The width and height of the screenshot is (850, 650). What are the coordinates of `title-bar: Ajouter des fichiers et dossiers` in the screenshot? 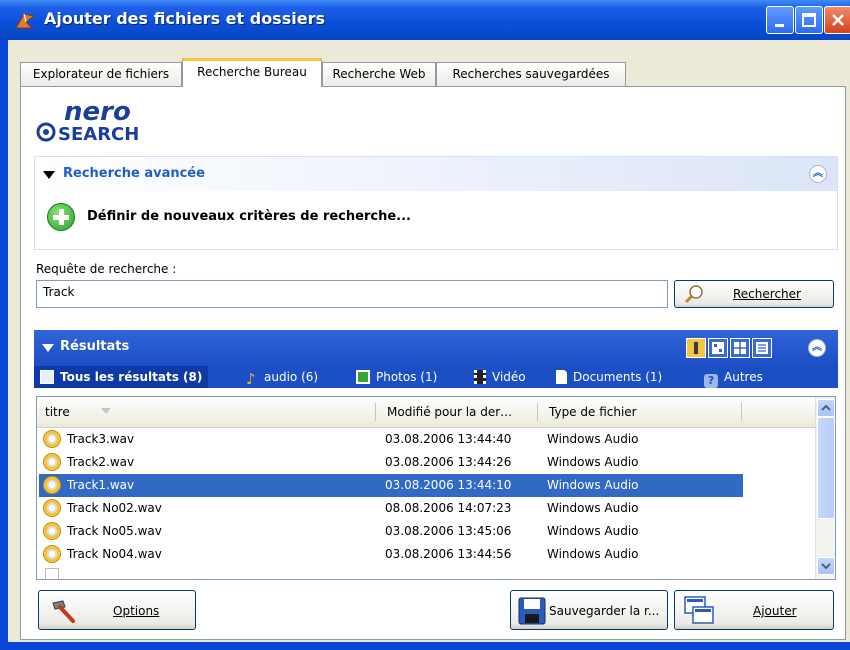 It's located at (425, 20).